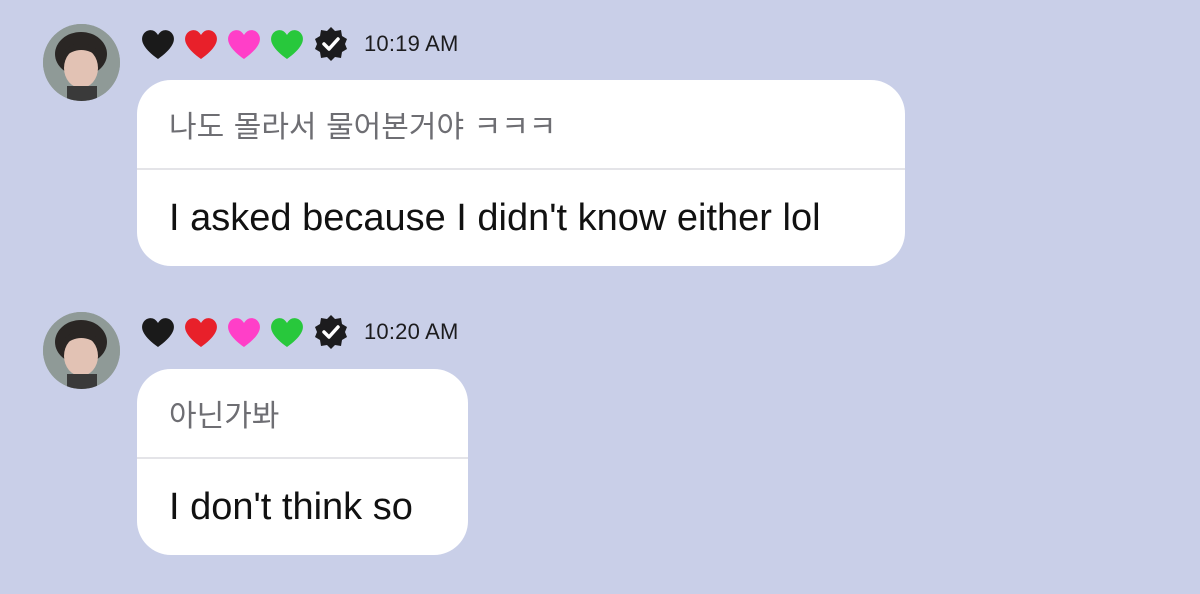  What do you see at coordinates (302, 462) in the screenshot?
I see `message-bubble: 아닌가봐 I don't think so` at bounding box center [302, 462].